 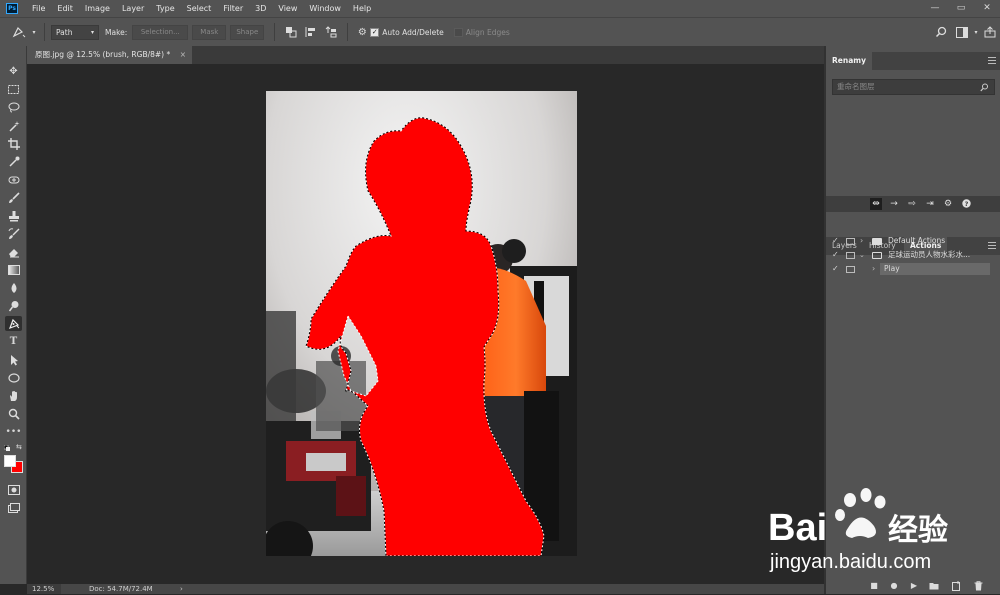 What do you see at coordinates (247, 32) in the screenshot?
I see `make-shape-button: Shape` at bounding box center [247, 32].